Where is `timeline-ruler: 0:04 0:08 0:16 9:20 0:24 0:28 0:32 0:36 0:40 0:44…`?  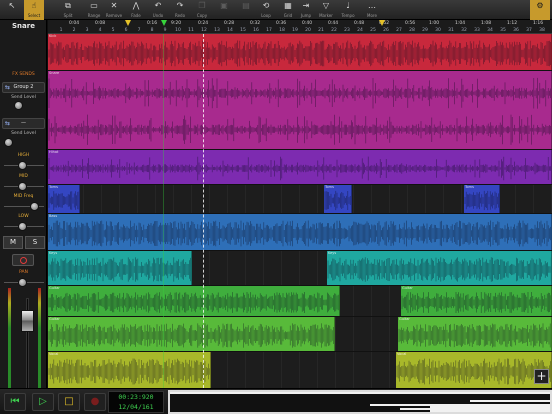 timeline-ruler: 0:04 0:08 0:16 9:20 0:24 0:28 0:32 0:36 0:40 0:44… is located at coordinates (300, 27).